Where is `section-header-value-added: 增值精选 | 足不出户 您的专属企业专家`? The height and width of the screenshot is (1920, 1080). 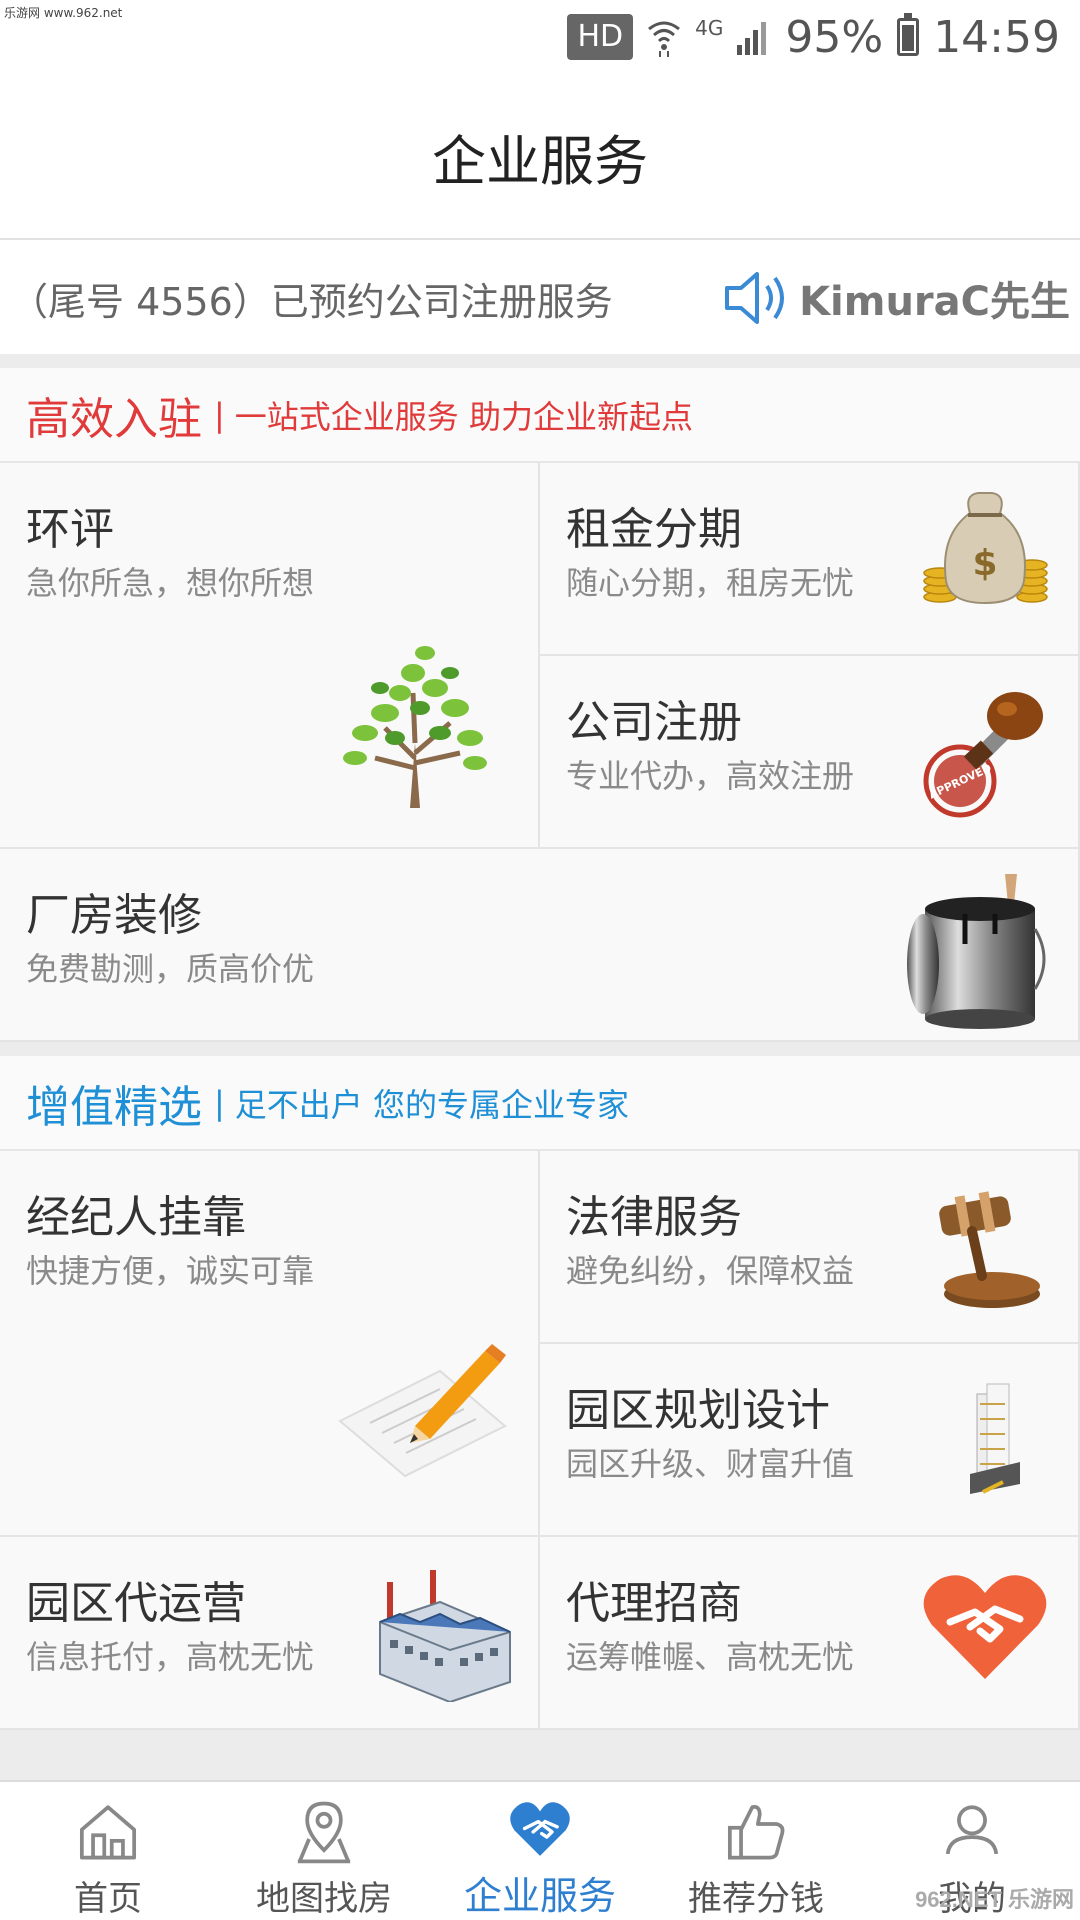
section-header-value-added: 增值精选 | 足不出户 您的专属企业专家 is located at coordinates (540, 1103).